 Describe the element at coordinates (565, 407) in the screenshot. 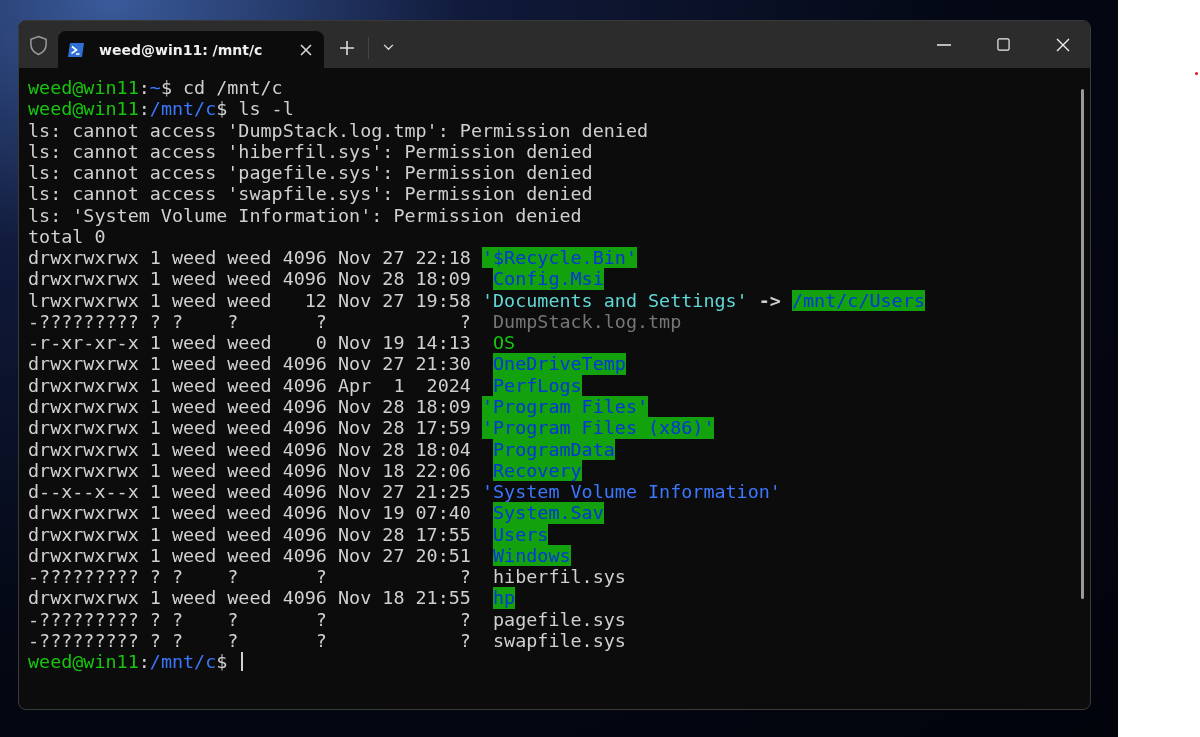

I see `directory-name: 'Program Files'` at that location.